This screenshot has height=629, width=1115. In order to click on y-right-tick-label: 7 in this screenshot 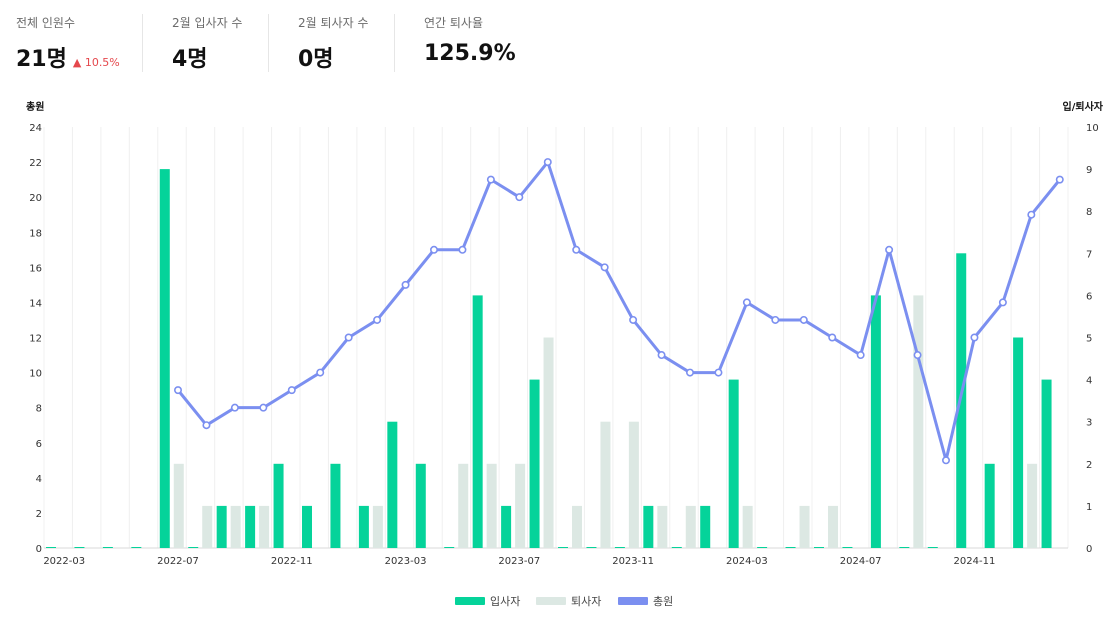, I will do `click(1089, 254)`.